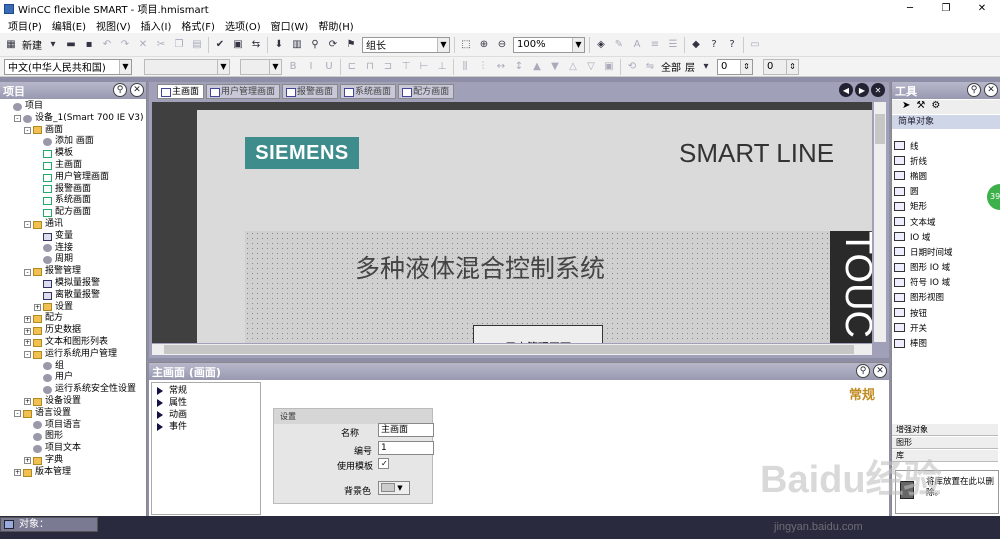 Image resolution: width=1000 pixels, height=539 pixels. Describe the element at coordinates (73, 225) in the screenshot. I see `tree-item: - 通讯` at that location.